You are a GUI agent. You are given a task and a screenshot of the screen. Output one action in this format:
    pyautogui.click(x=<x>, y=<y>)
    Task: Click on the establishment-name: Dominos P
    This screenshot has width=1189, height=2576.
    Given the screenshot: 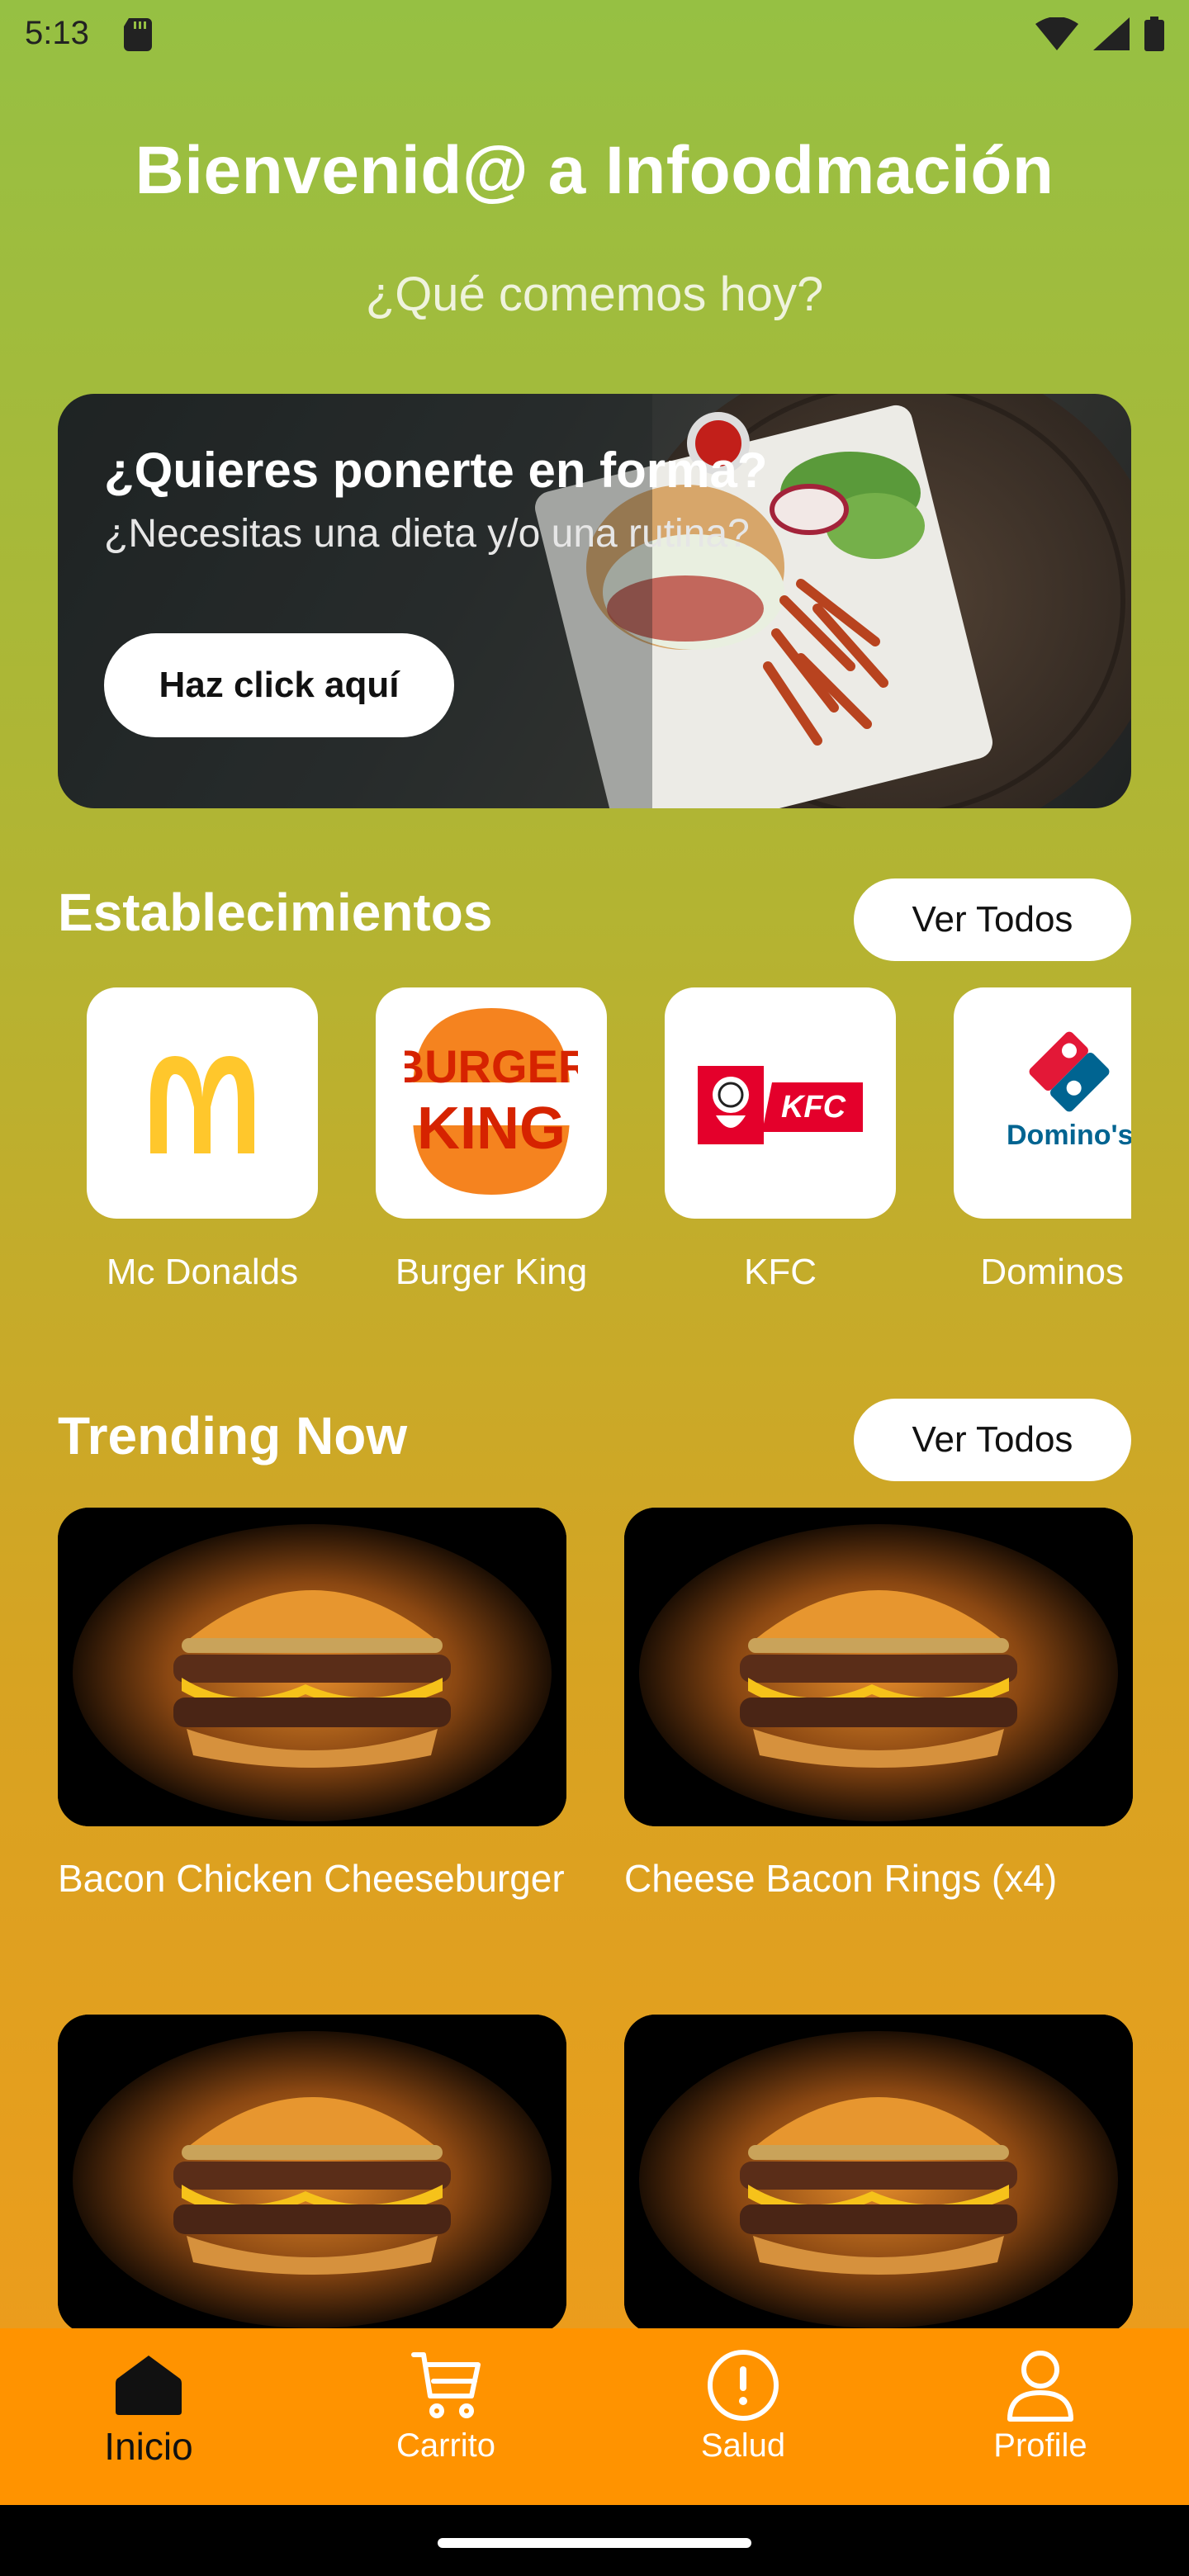 What is the action you would take?
    pyautogui.click(x=1055, y=1272)
    